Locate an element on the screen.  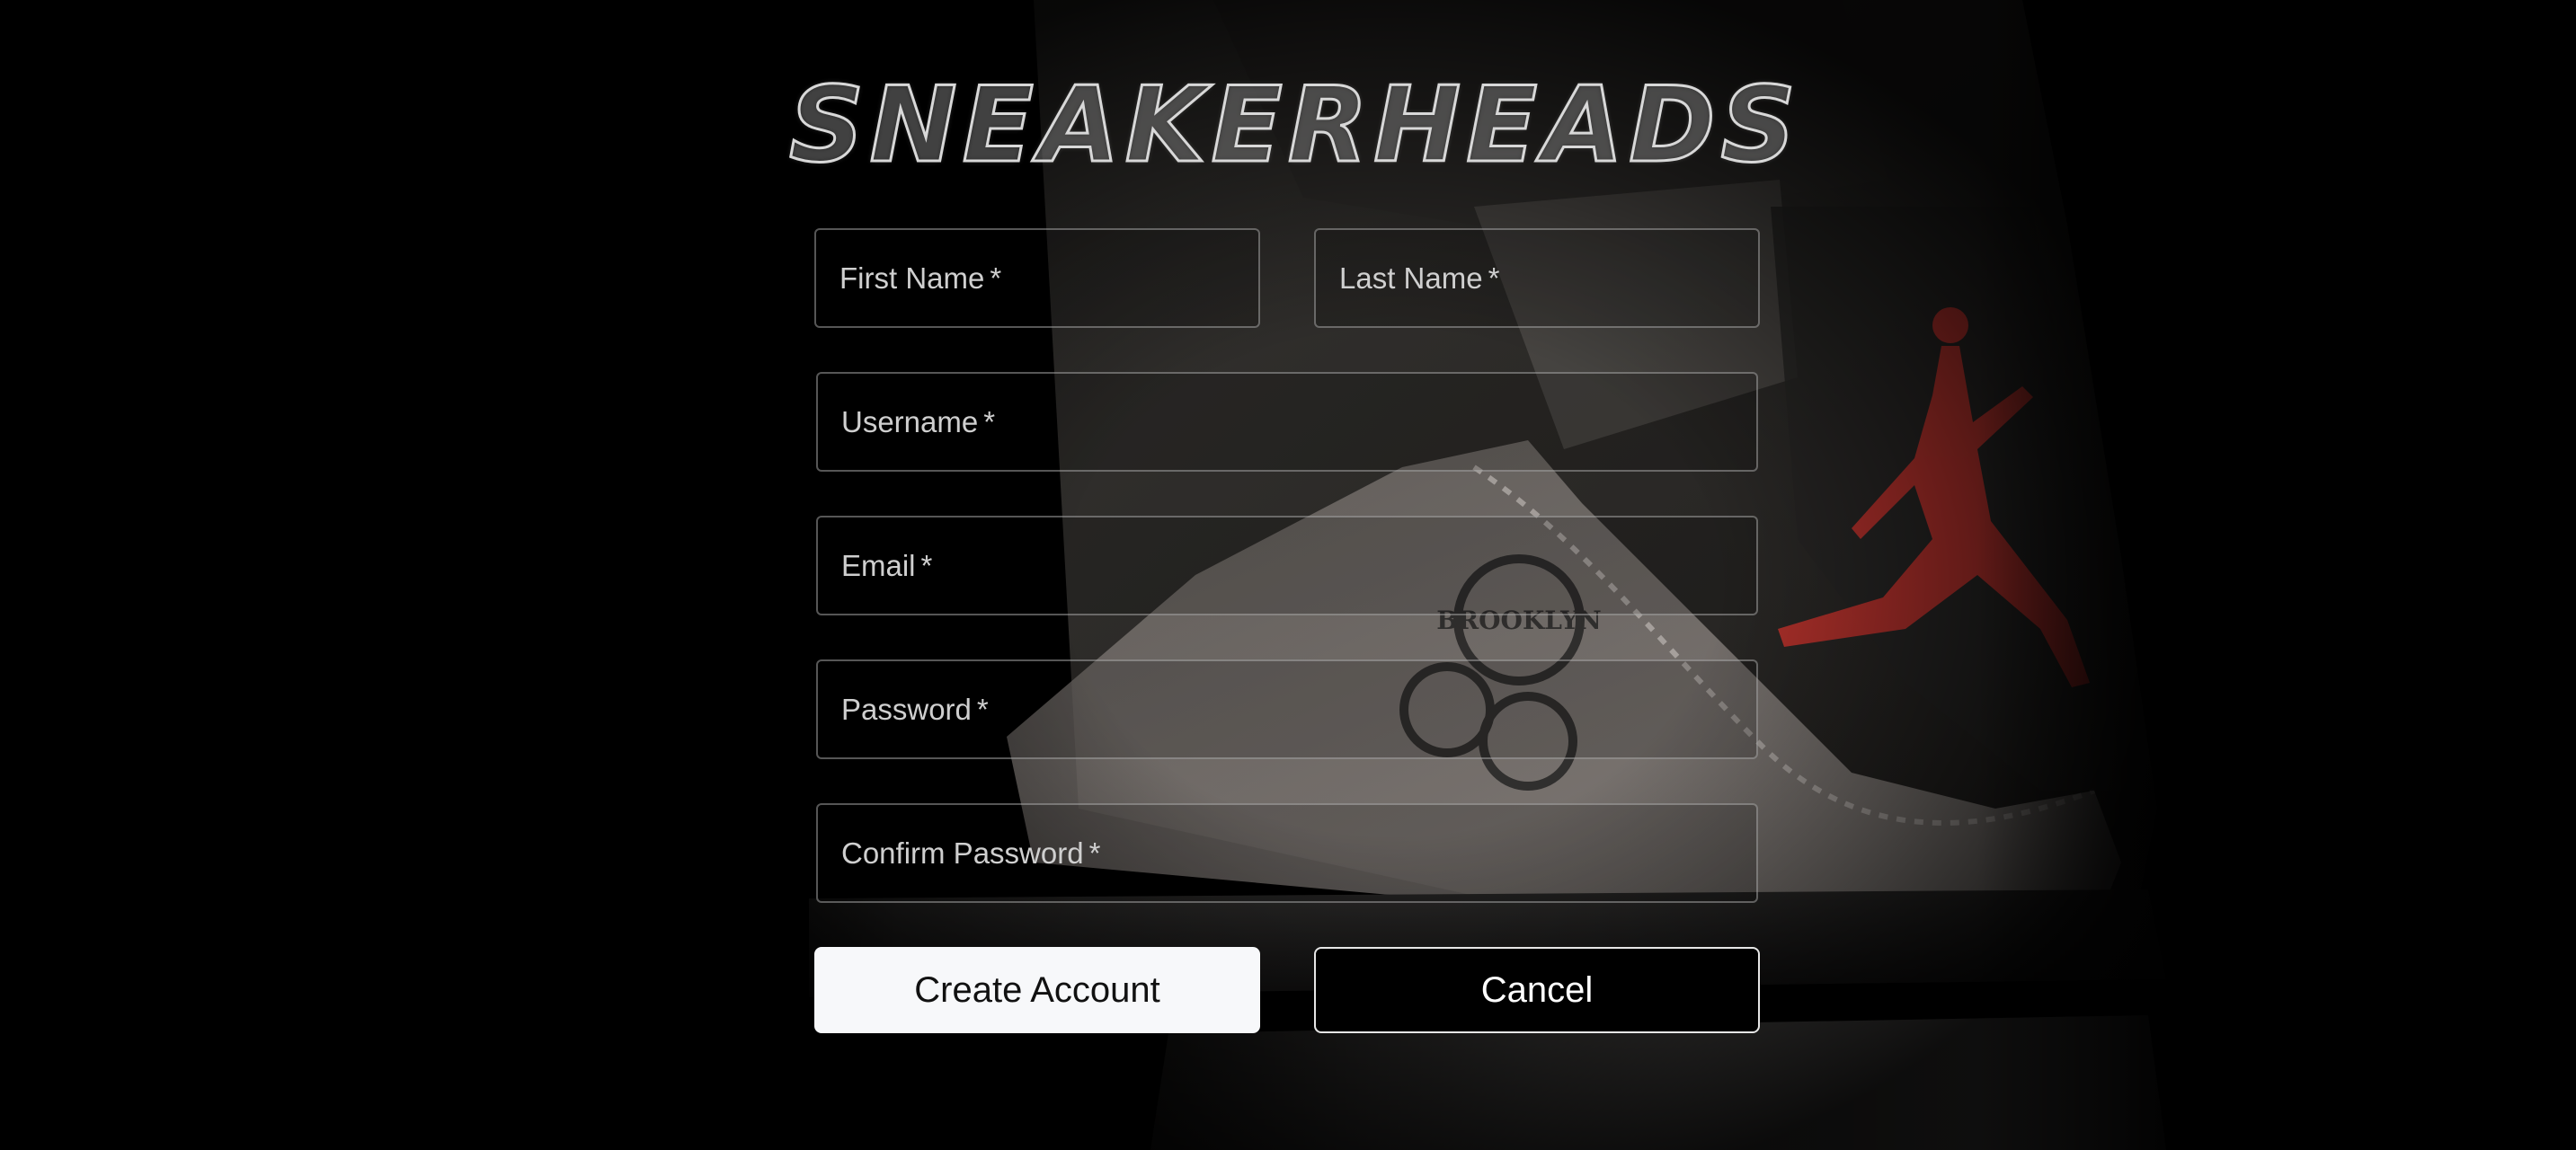
username-field: Username * is located at coordinates (1287, 422).